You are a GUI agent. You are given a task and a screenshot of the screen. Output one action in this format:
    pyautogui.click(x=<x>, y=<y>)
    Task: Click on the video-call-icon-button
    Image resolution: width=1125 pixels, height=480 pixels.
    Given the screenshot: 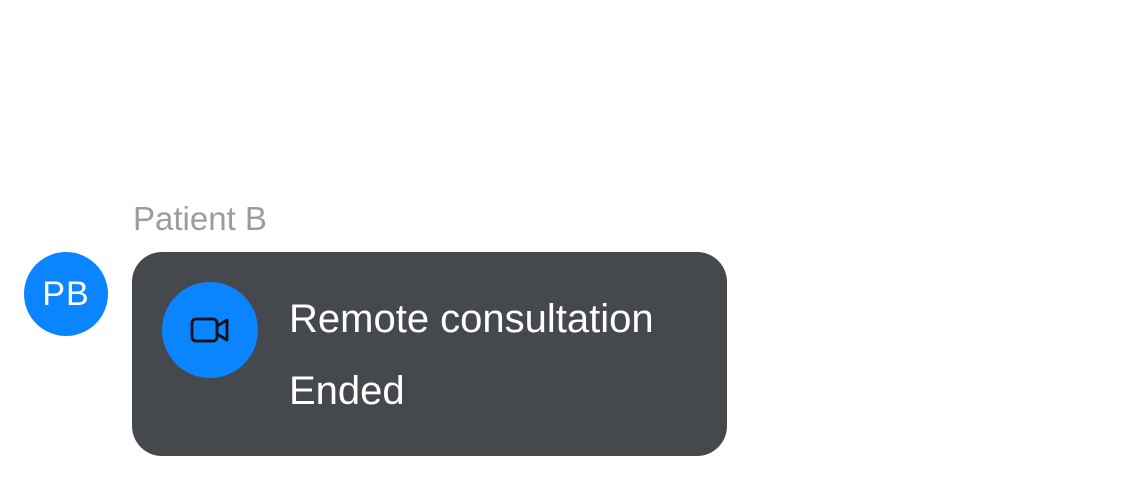 What is the action you would take?
    pyautogui.click(x=210, y=330)
    